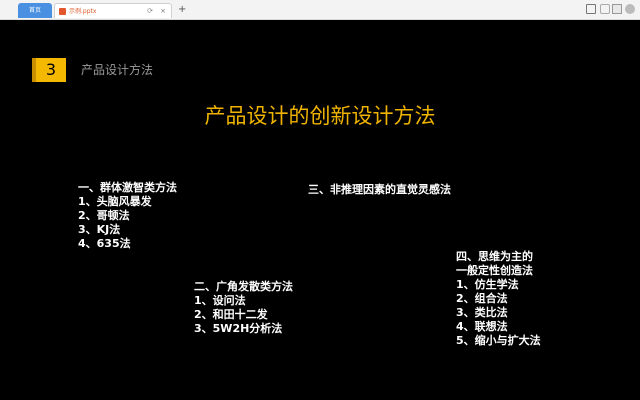 This screenshot has width=640, height=400. I want to click on method-item: 4、635法, so click(104, 243).